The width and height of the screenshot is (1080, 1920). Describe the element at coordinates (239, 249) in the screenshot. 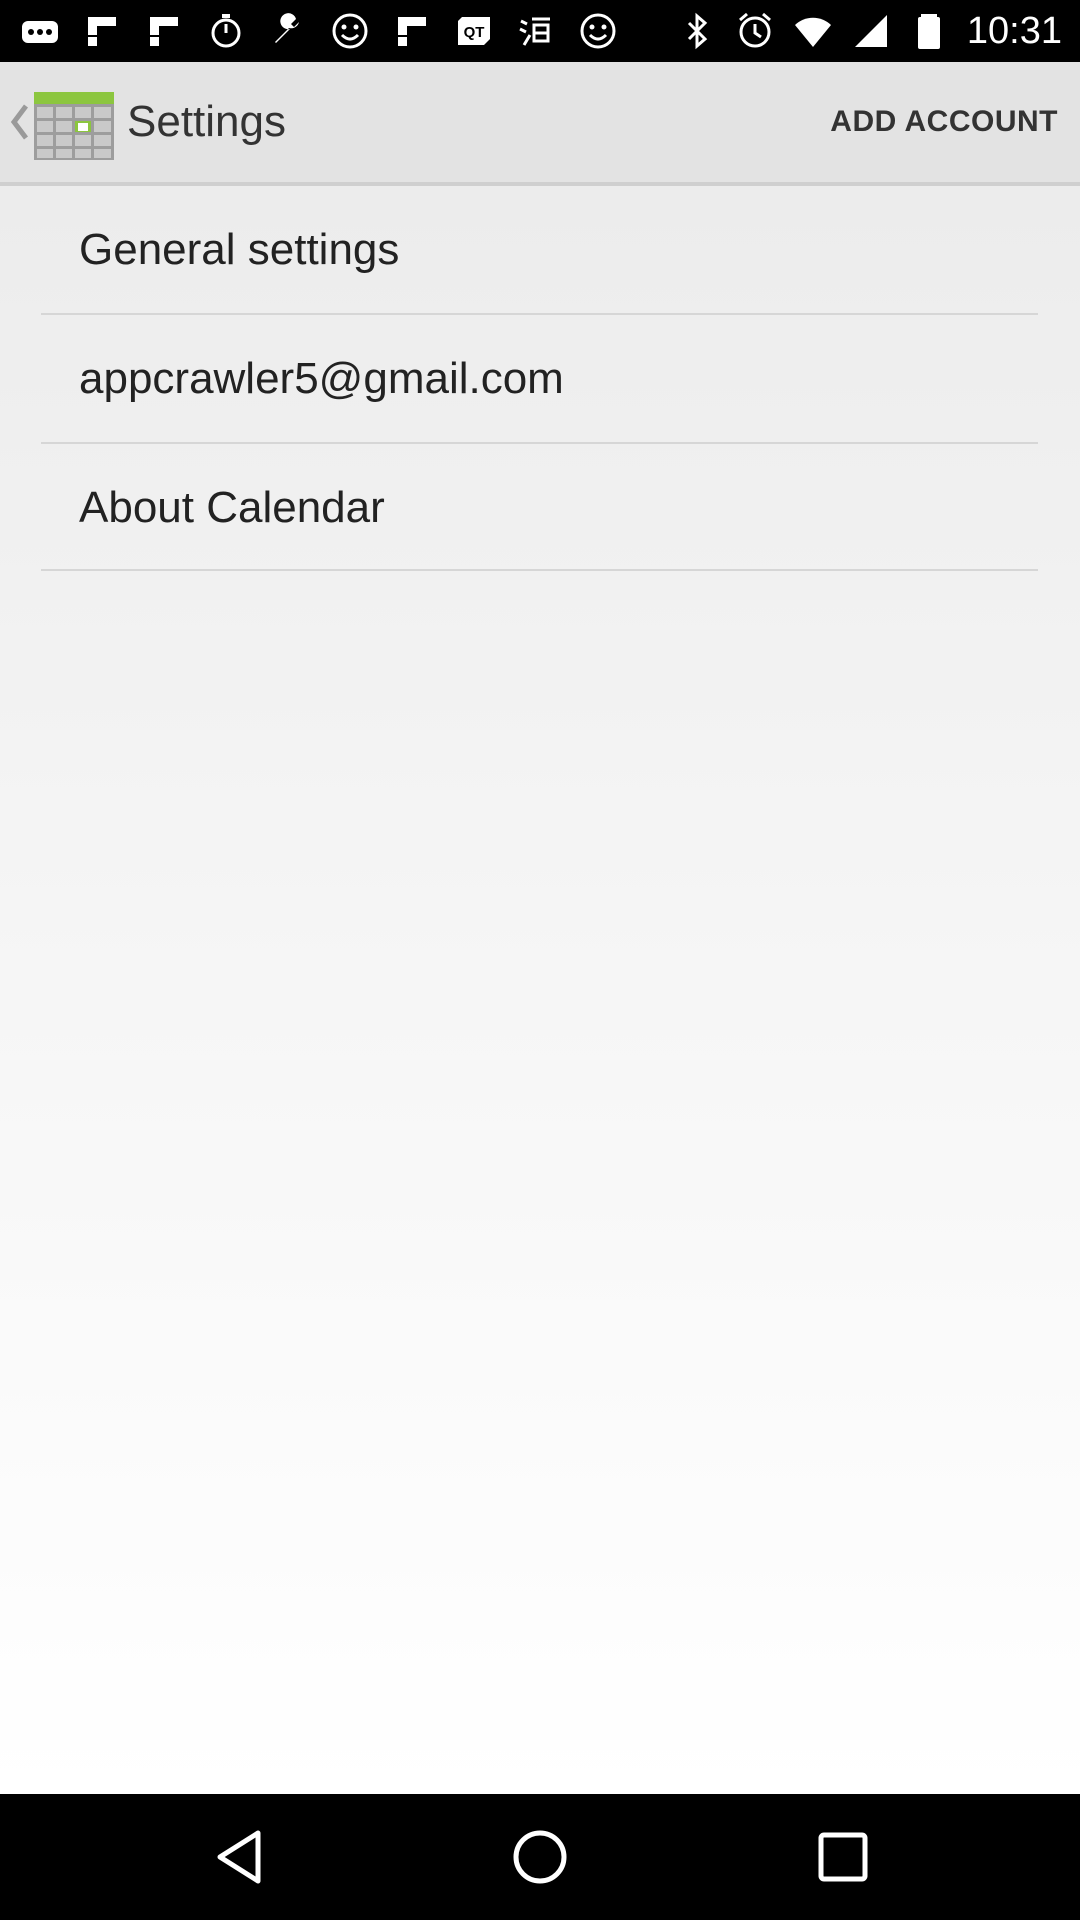

I see `list-item-label: General settings` at that location.